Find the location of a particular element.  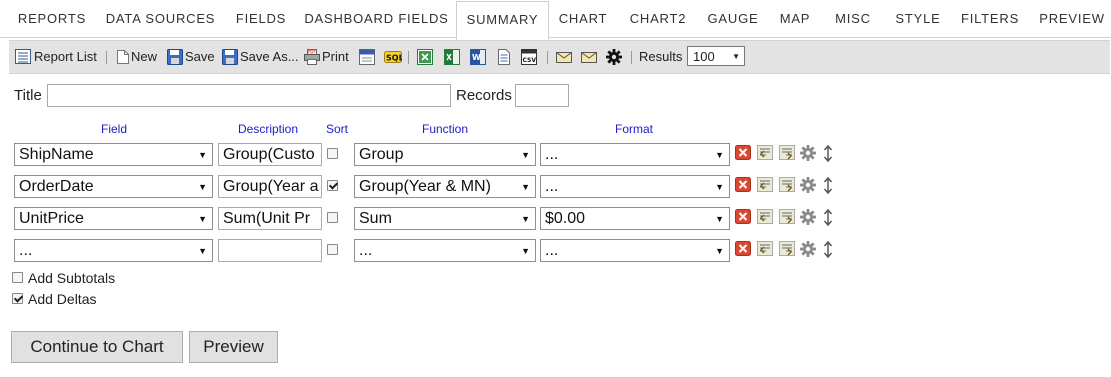

tab-summary: SUMMARY is located at coordinates (502, 20).